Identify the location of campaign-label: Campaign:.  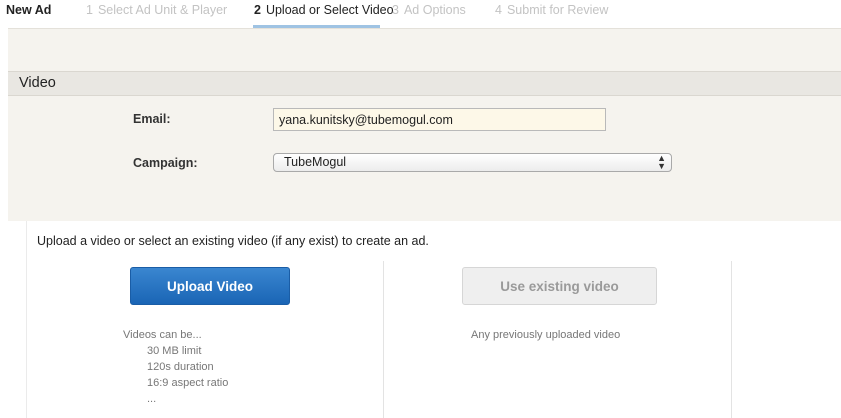
(165, 163).